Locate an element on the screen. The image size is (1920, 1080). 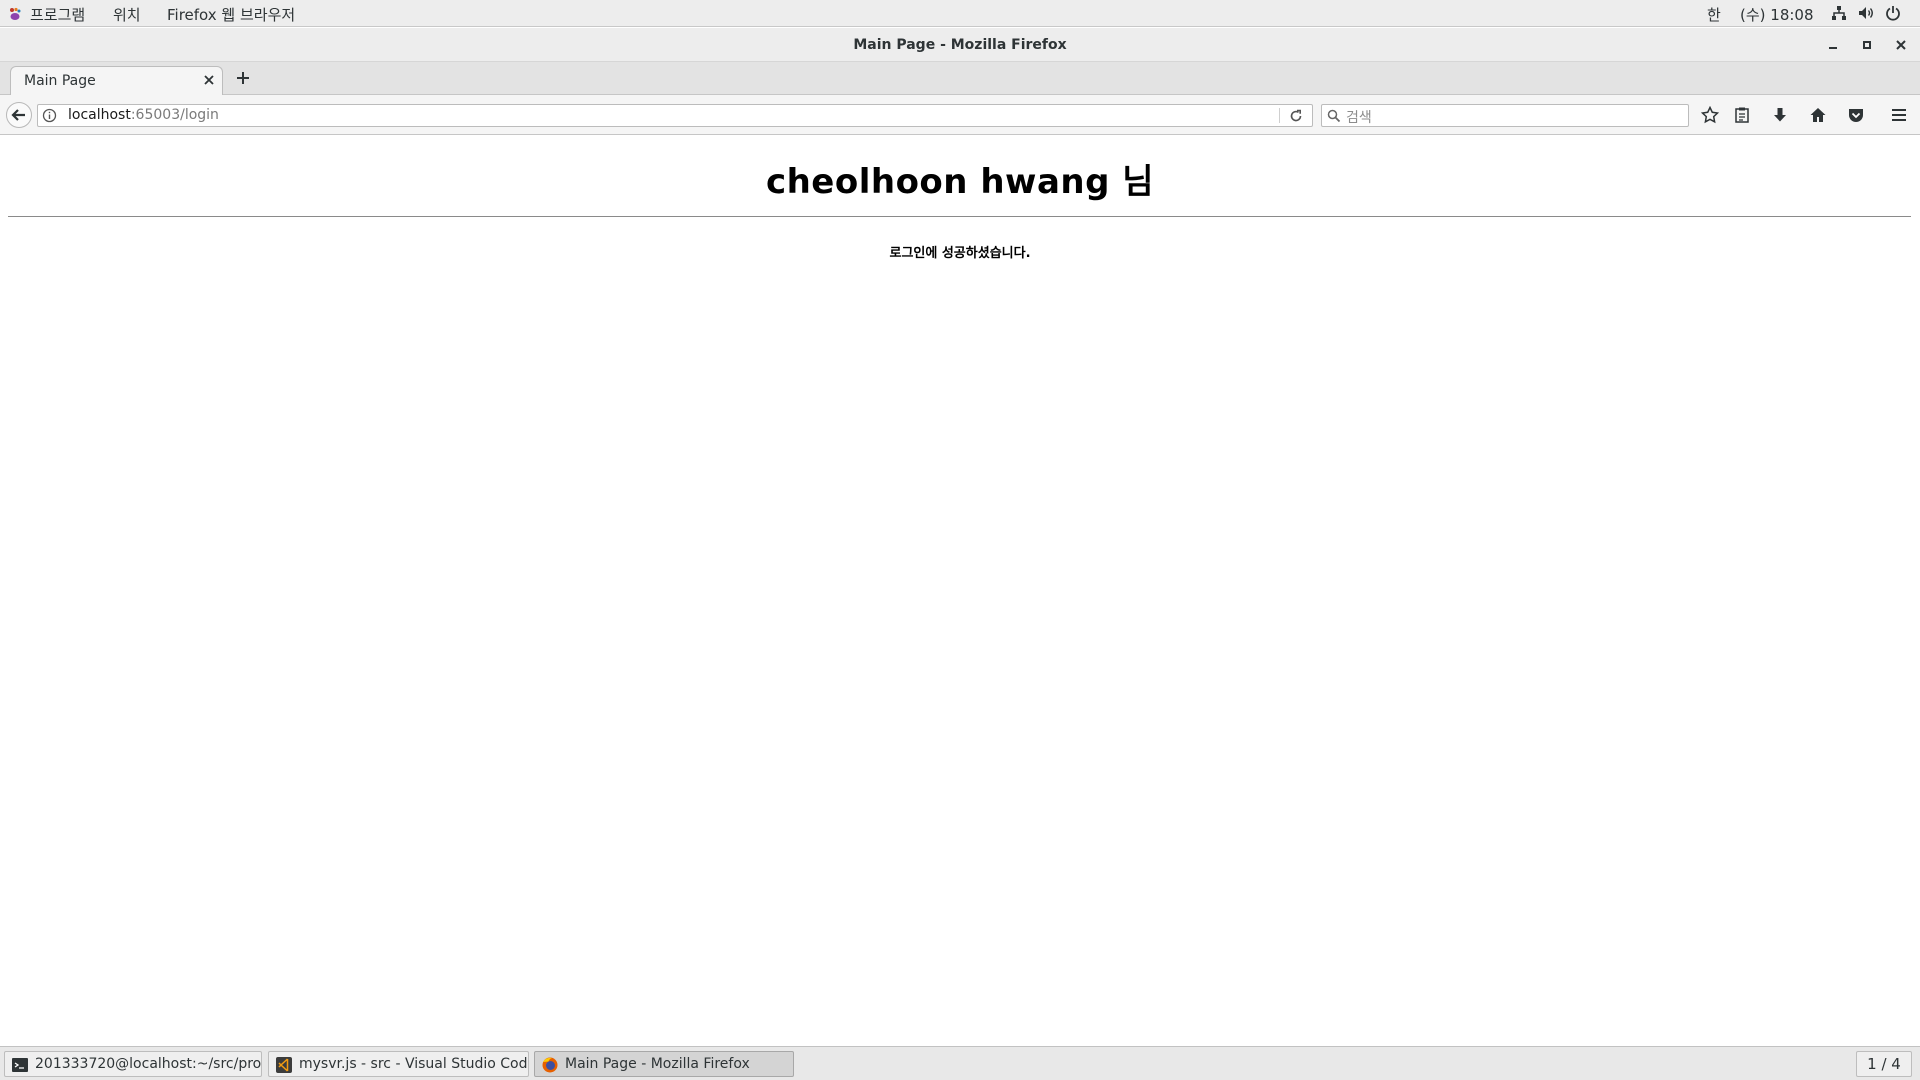
window-titlebar: Main Page - Mozilla Firefox is located at coordinates (960, 45).